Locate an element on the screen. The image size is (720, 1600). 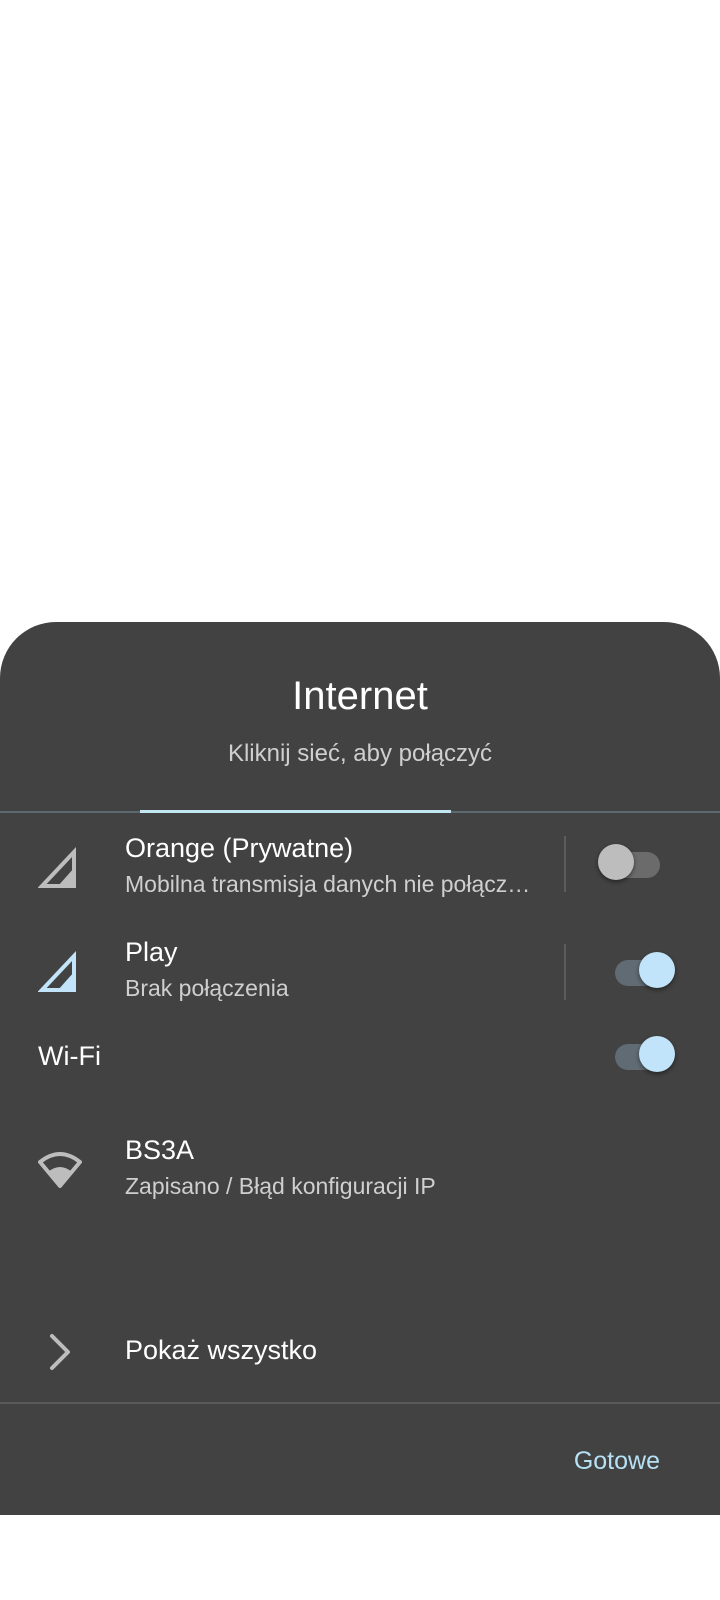
network-name: Orange (Prywatne) is located at coordinates (239, 848).